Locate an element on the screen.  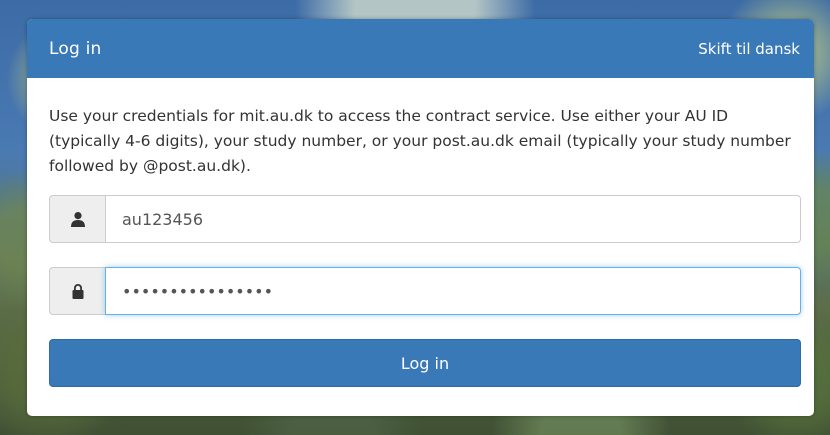
username-addon is located at coordinates (77, 219).